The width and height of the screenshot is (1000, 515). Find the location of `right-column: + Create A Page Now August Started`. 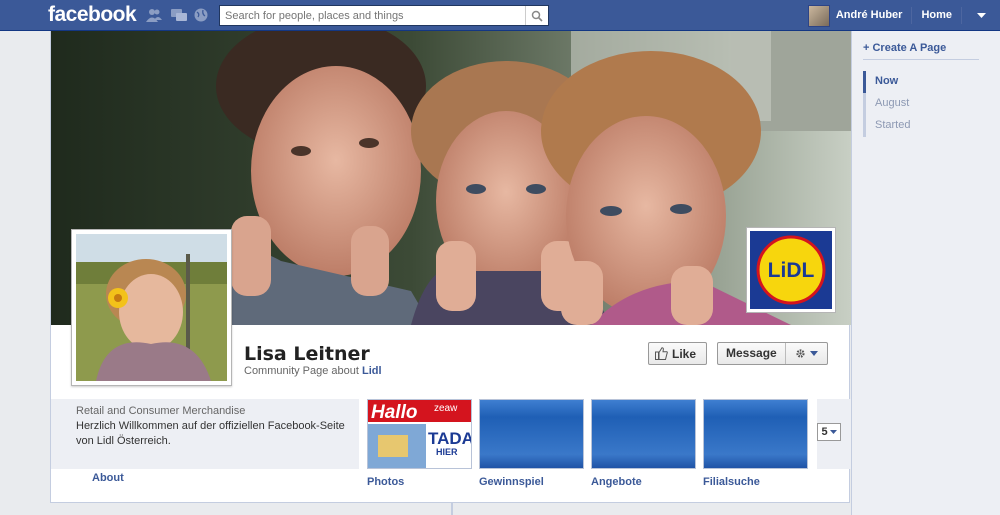

right-column: + Create A Page Now August Started is located at coordinates (925, 273).